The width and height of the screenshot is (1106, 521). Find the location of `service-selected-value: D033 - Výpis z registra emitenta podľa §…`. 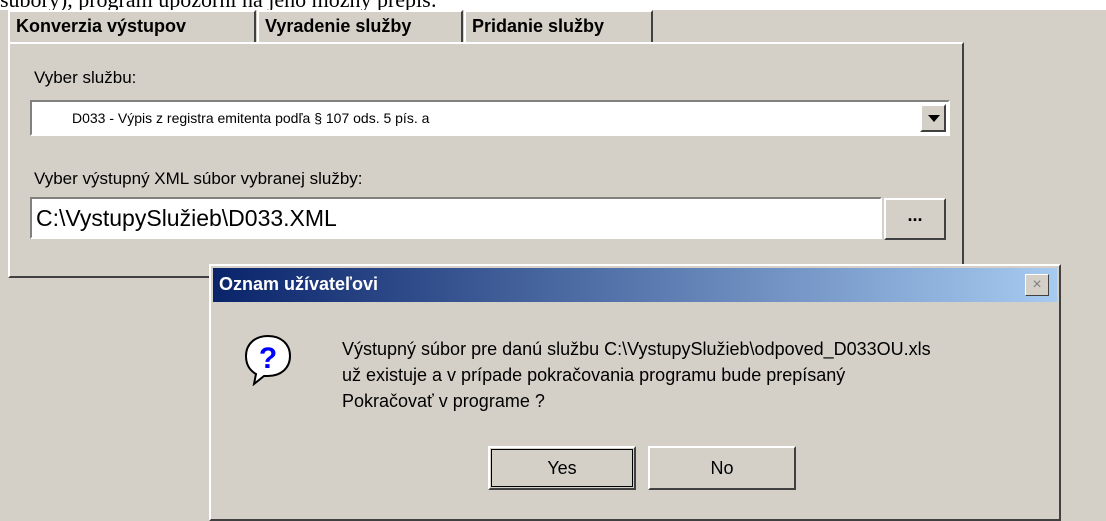

service-selected-value: D033 - Výpis z registra emitenta podľa §… is located at coordinates (251, 118).